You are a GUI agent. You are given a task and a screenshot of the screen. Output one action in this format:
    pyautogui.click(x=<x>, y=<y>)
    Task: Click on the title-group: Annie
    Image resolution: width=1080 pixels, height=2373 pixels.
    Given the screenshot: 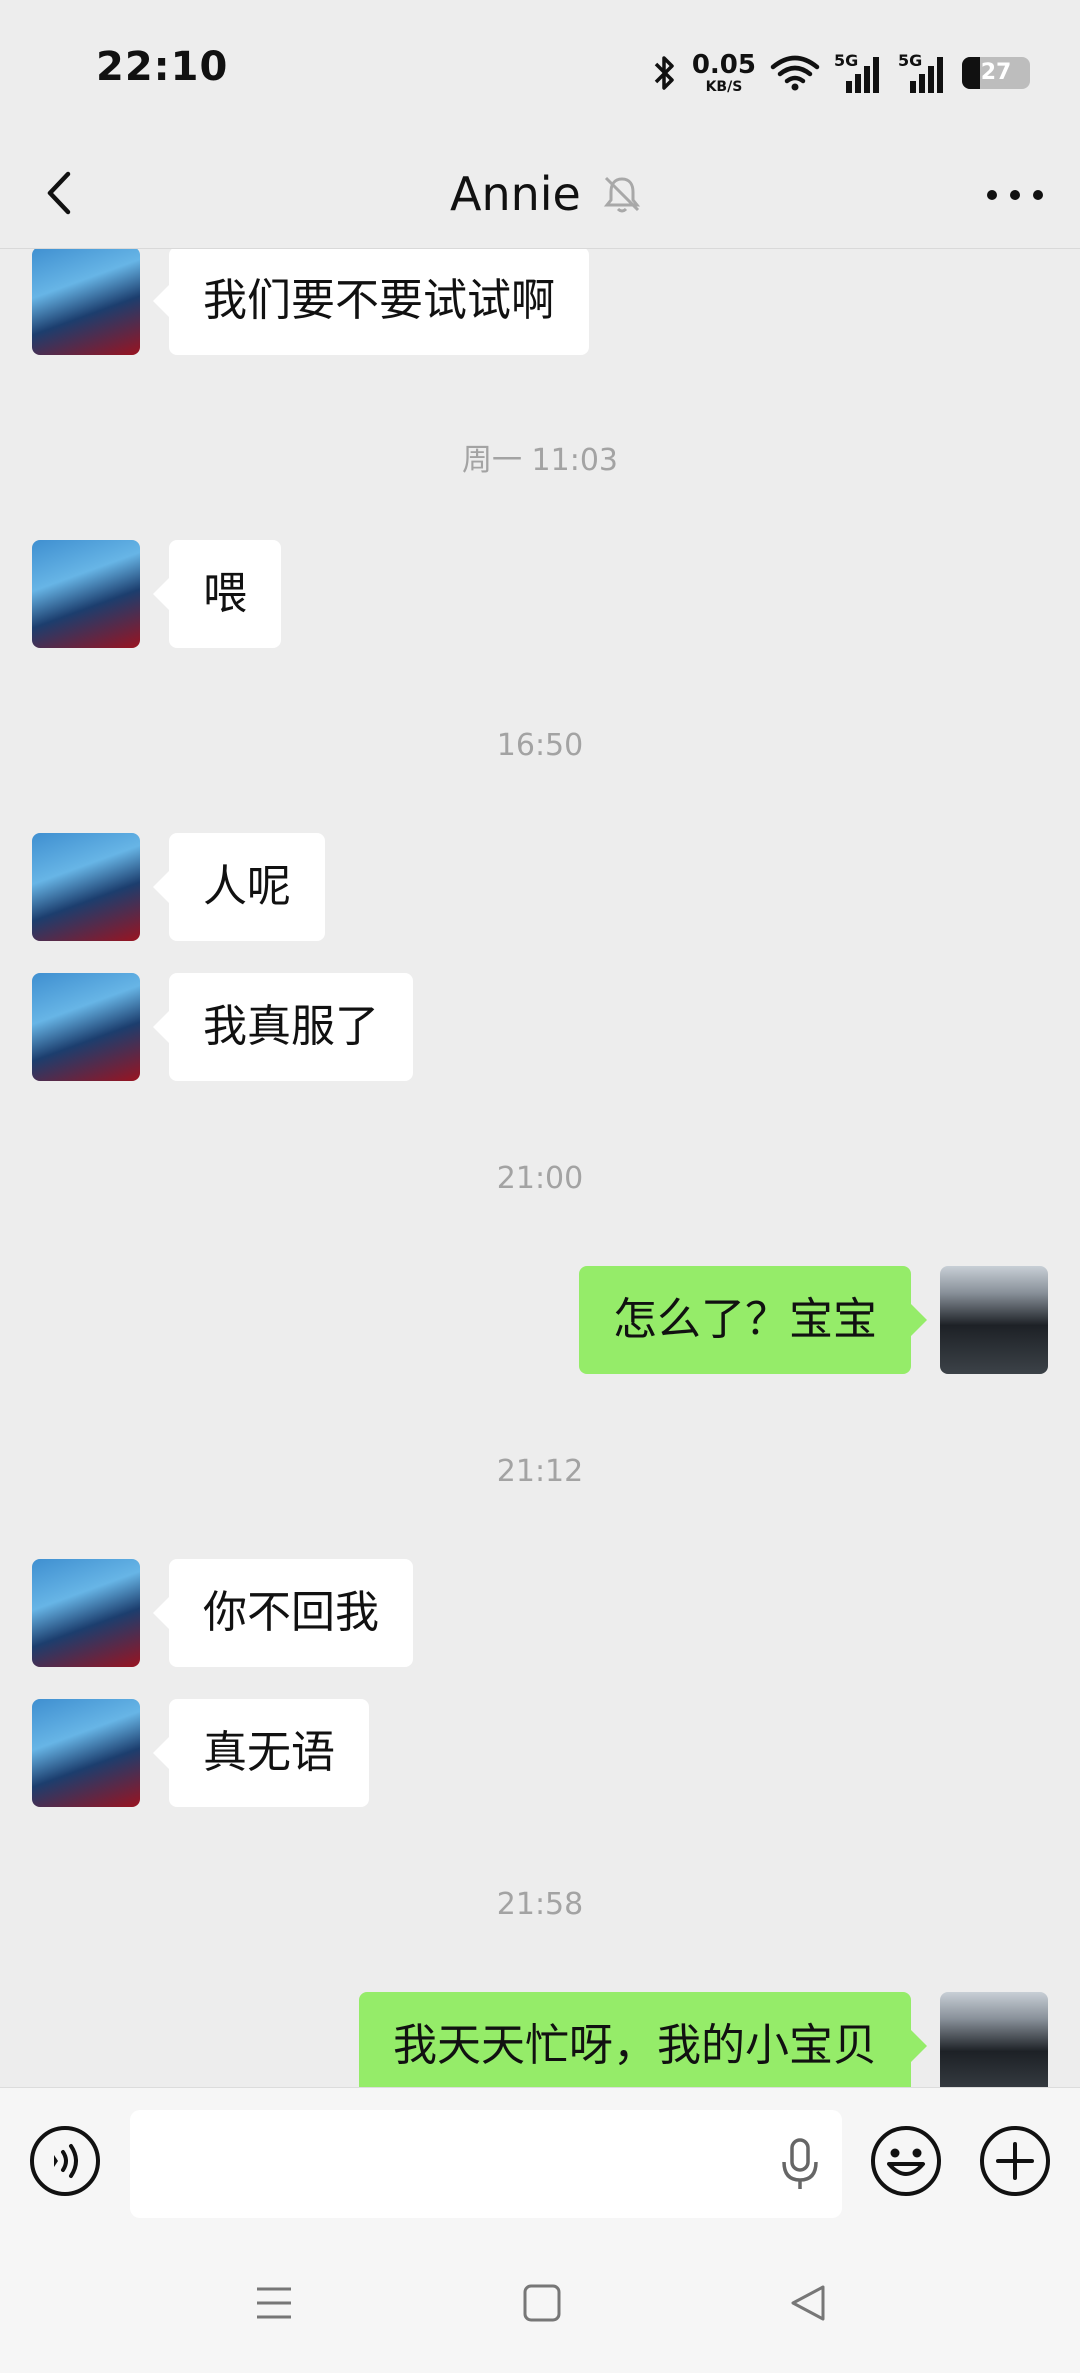 What is the action you would take?
    pyautogui.click(x=545, y=194)
    